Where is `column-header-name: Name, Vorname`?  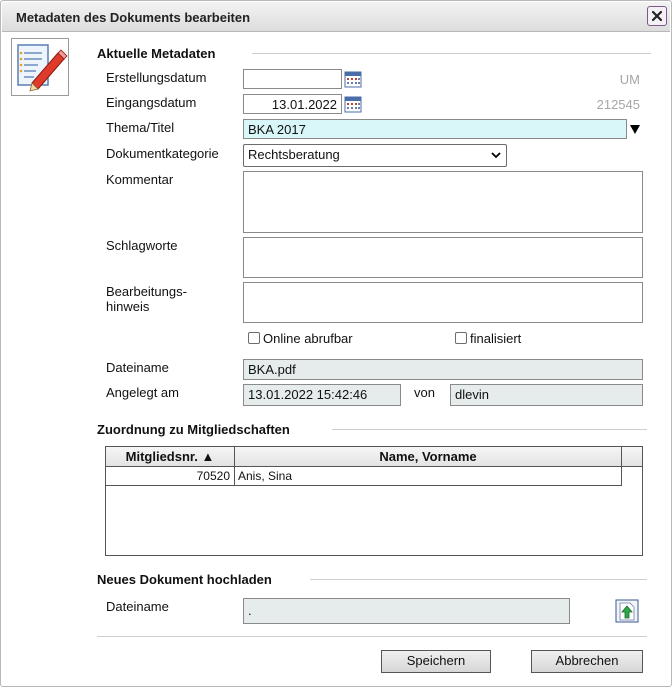
column-header-name: Name, Vorname is located at coordinates (428, 457).